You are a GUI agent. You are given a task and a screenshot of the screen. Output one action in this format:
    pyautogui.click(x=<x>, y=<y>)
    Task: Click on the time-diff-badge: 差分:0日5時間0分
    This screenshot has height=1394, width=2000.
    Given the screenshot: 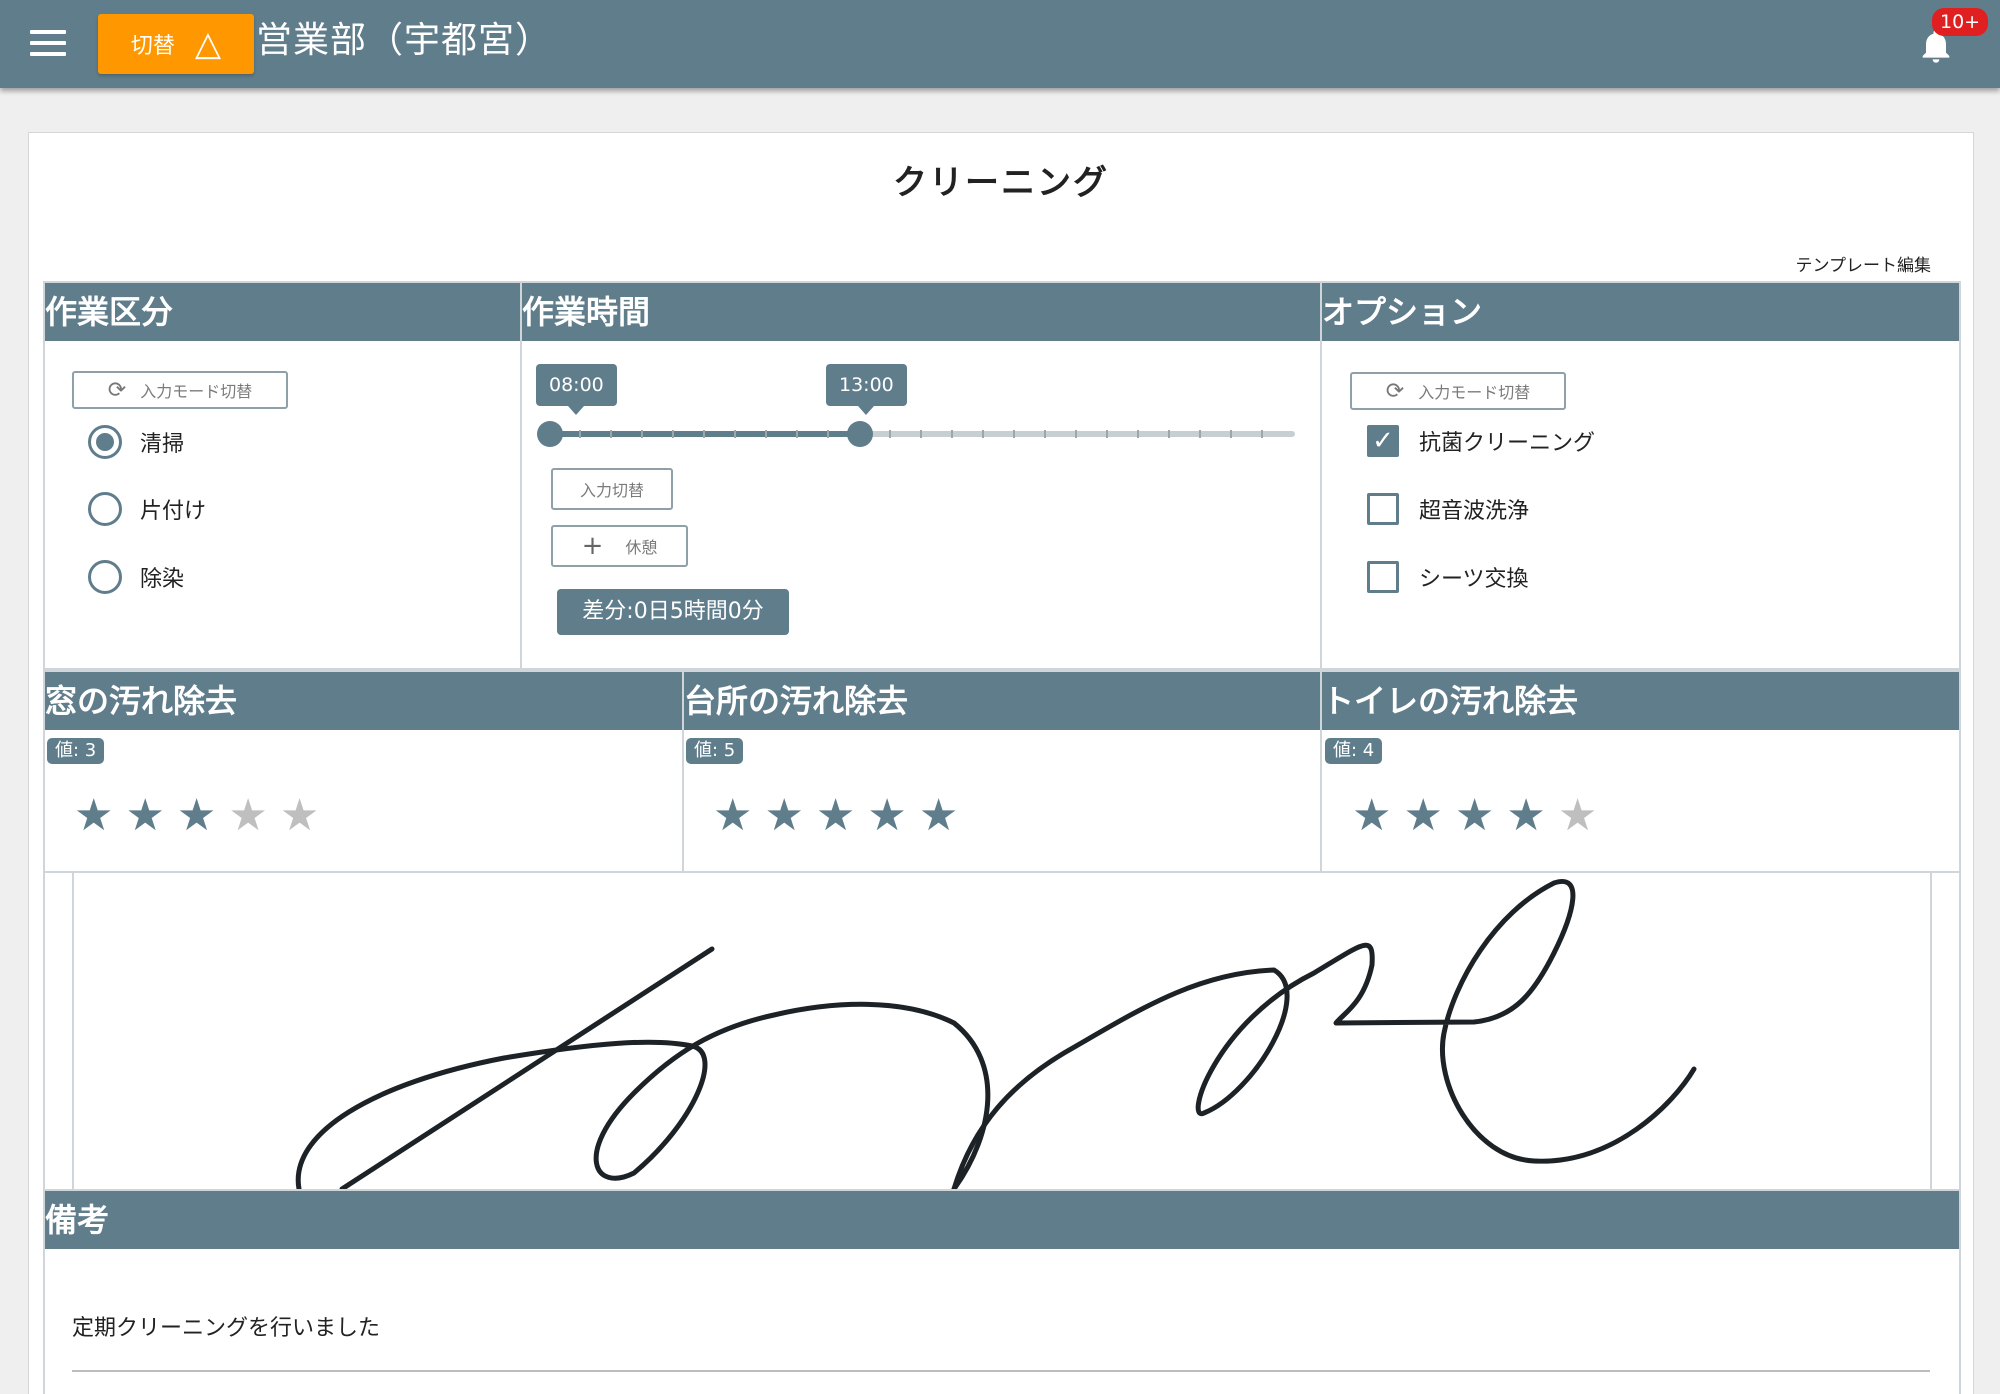 What is the action you would take?
    pyautogui.click(x=673, y=612)
    